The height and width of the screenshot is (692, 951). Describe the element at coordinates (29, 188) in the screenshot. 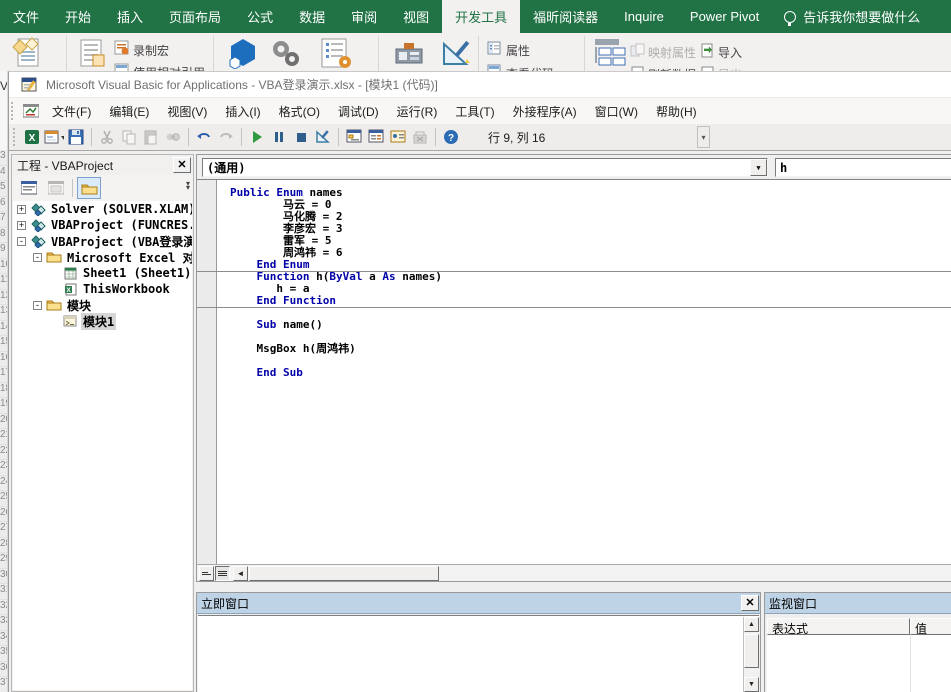

I see `view-code-button` at that location.